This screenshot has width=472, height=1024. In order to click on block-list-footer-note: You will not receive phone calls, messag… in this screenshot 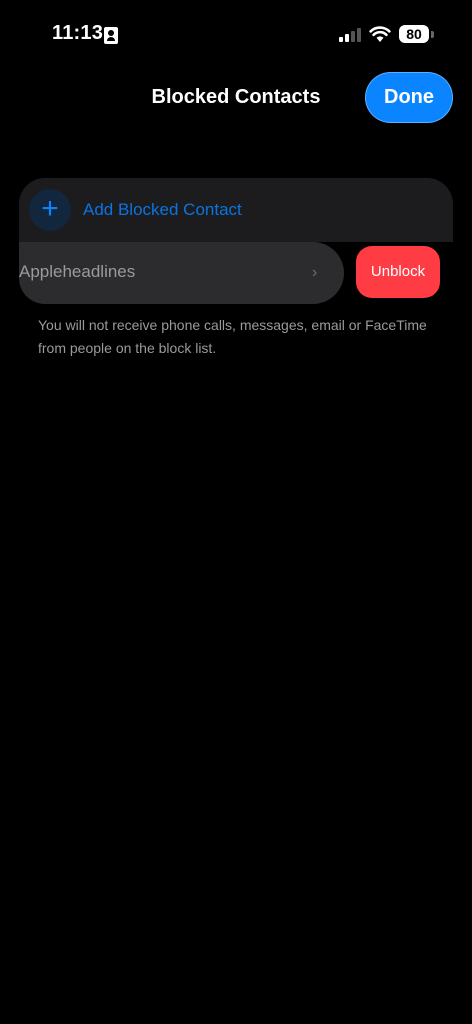, I will do `click(232, 336)`.